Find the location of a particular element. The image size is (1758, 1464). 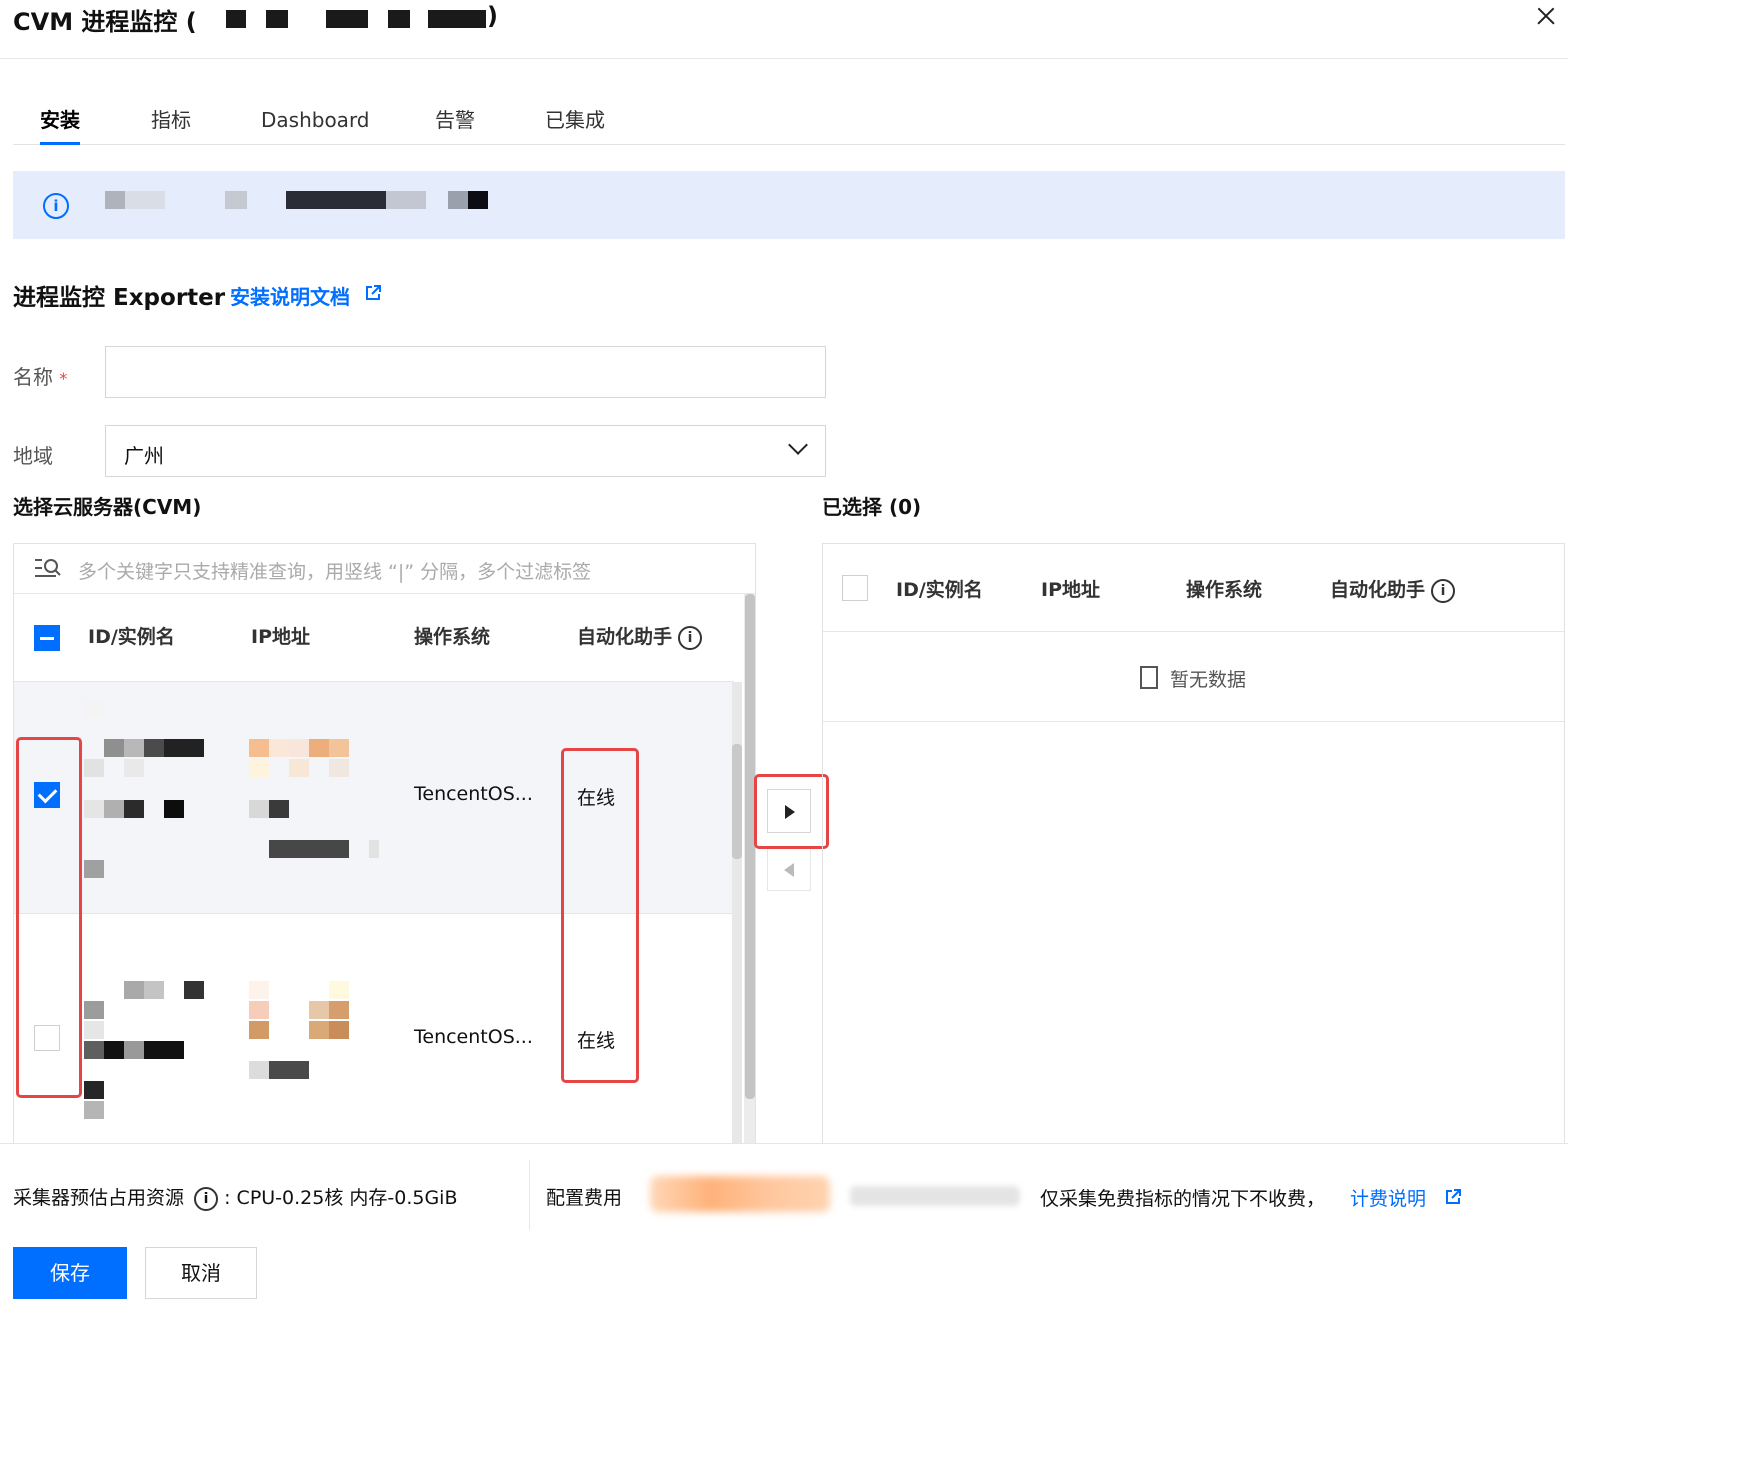

highlight-checkbox-column is located at coordinates (49, 917).